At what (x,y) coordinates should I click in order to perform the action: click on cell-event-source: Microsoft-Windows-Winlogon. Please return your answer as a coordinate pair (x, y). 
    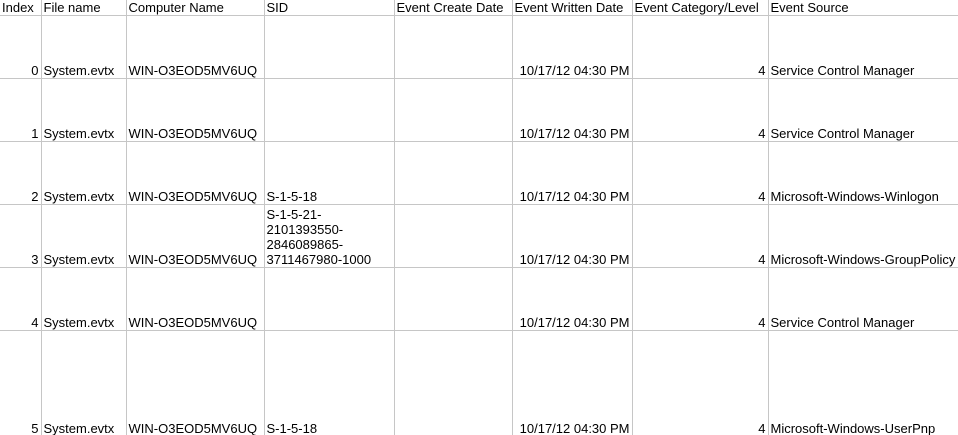
    Looking at the image, I should click on (863, 173).